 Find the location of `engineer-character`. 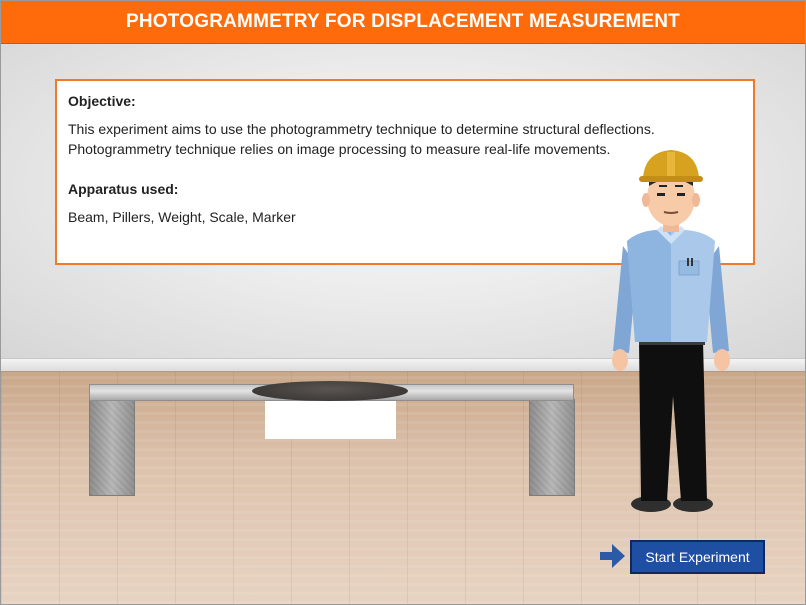

engineer-character is located at coordinates (671, 331).